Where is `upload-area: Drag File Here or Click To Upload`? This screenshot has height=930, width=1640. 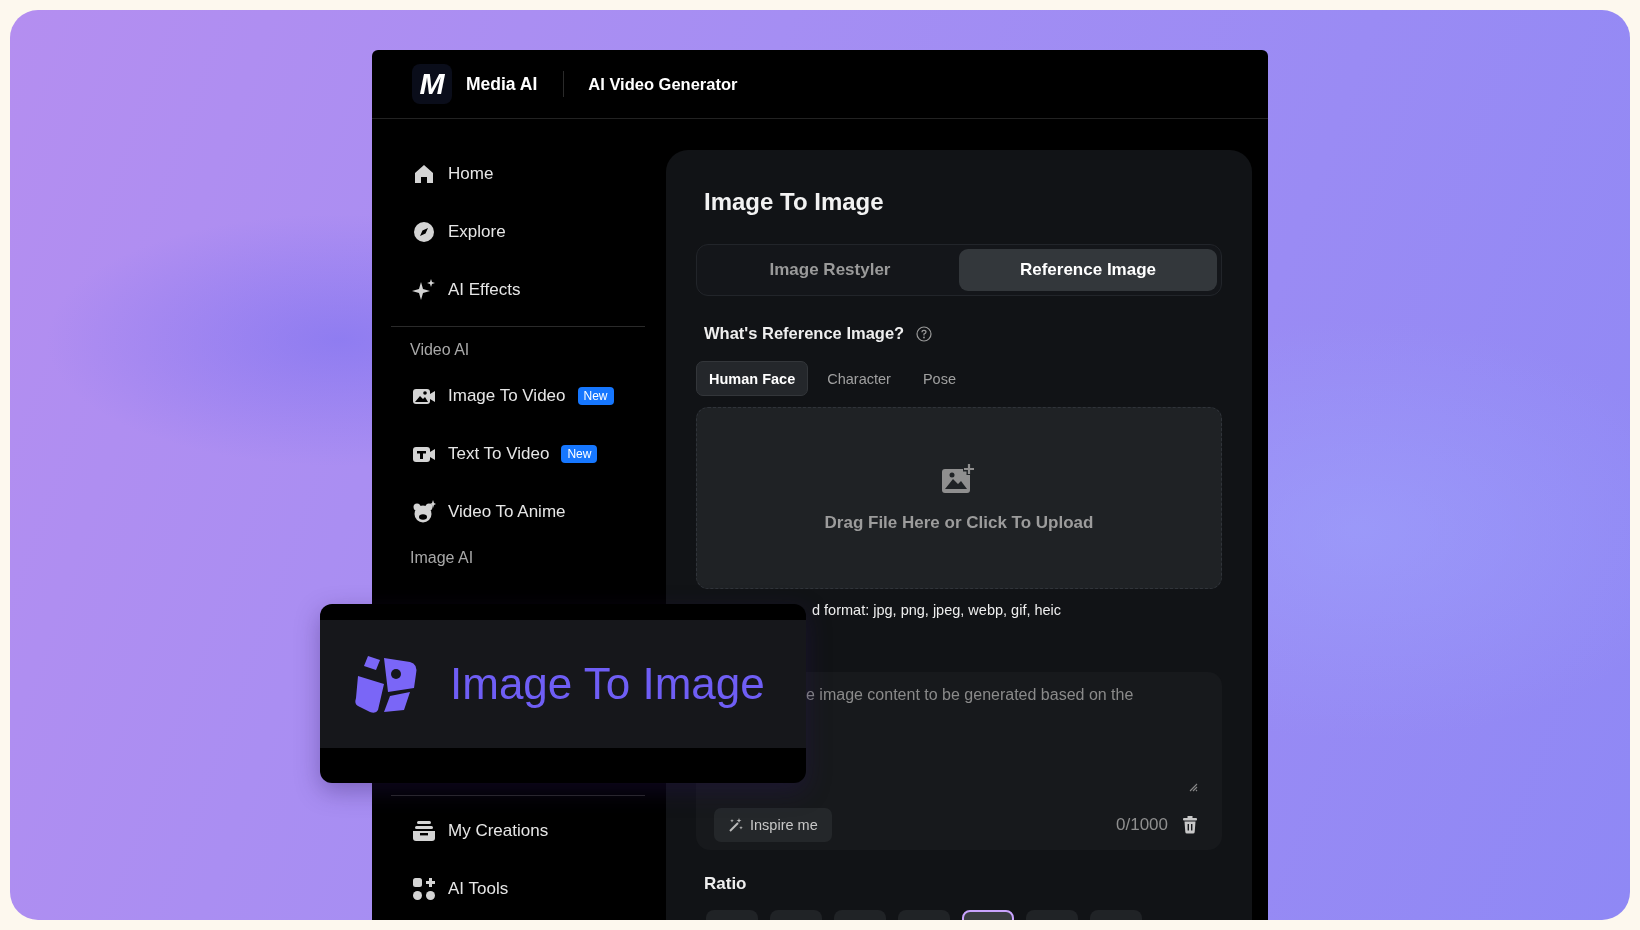
upload-area: Drag File Here or Click To Upload is located at coordinates (959, 498).